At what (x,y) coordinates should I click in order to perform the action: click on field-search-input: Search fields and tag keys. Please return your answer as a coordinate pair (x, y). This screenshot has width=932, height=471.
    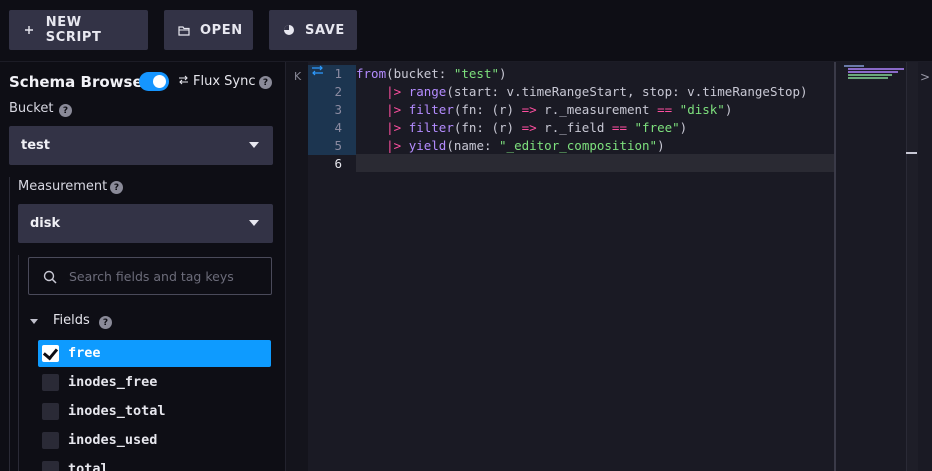
    Looking at the image, I should click on (150, 276).